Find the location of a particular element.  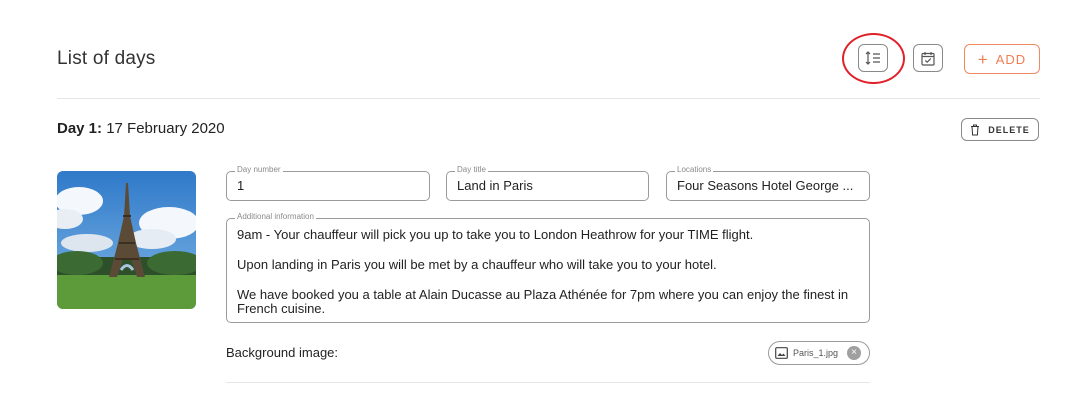

additional-information-legend: Additional information is located at coordinates (275, 216).